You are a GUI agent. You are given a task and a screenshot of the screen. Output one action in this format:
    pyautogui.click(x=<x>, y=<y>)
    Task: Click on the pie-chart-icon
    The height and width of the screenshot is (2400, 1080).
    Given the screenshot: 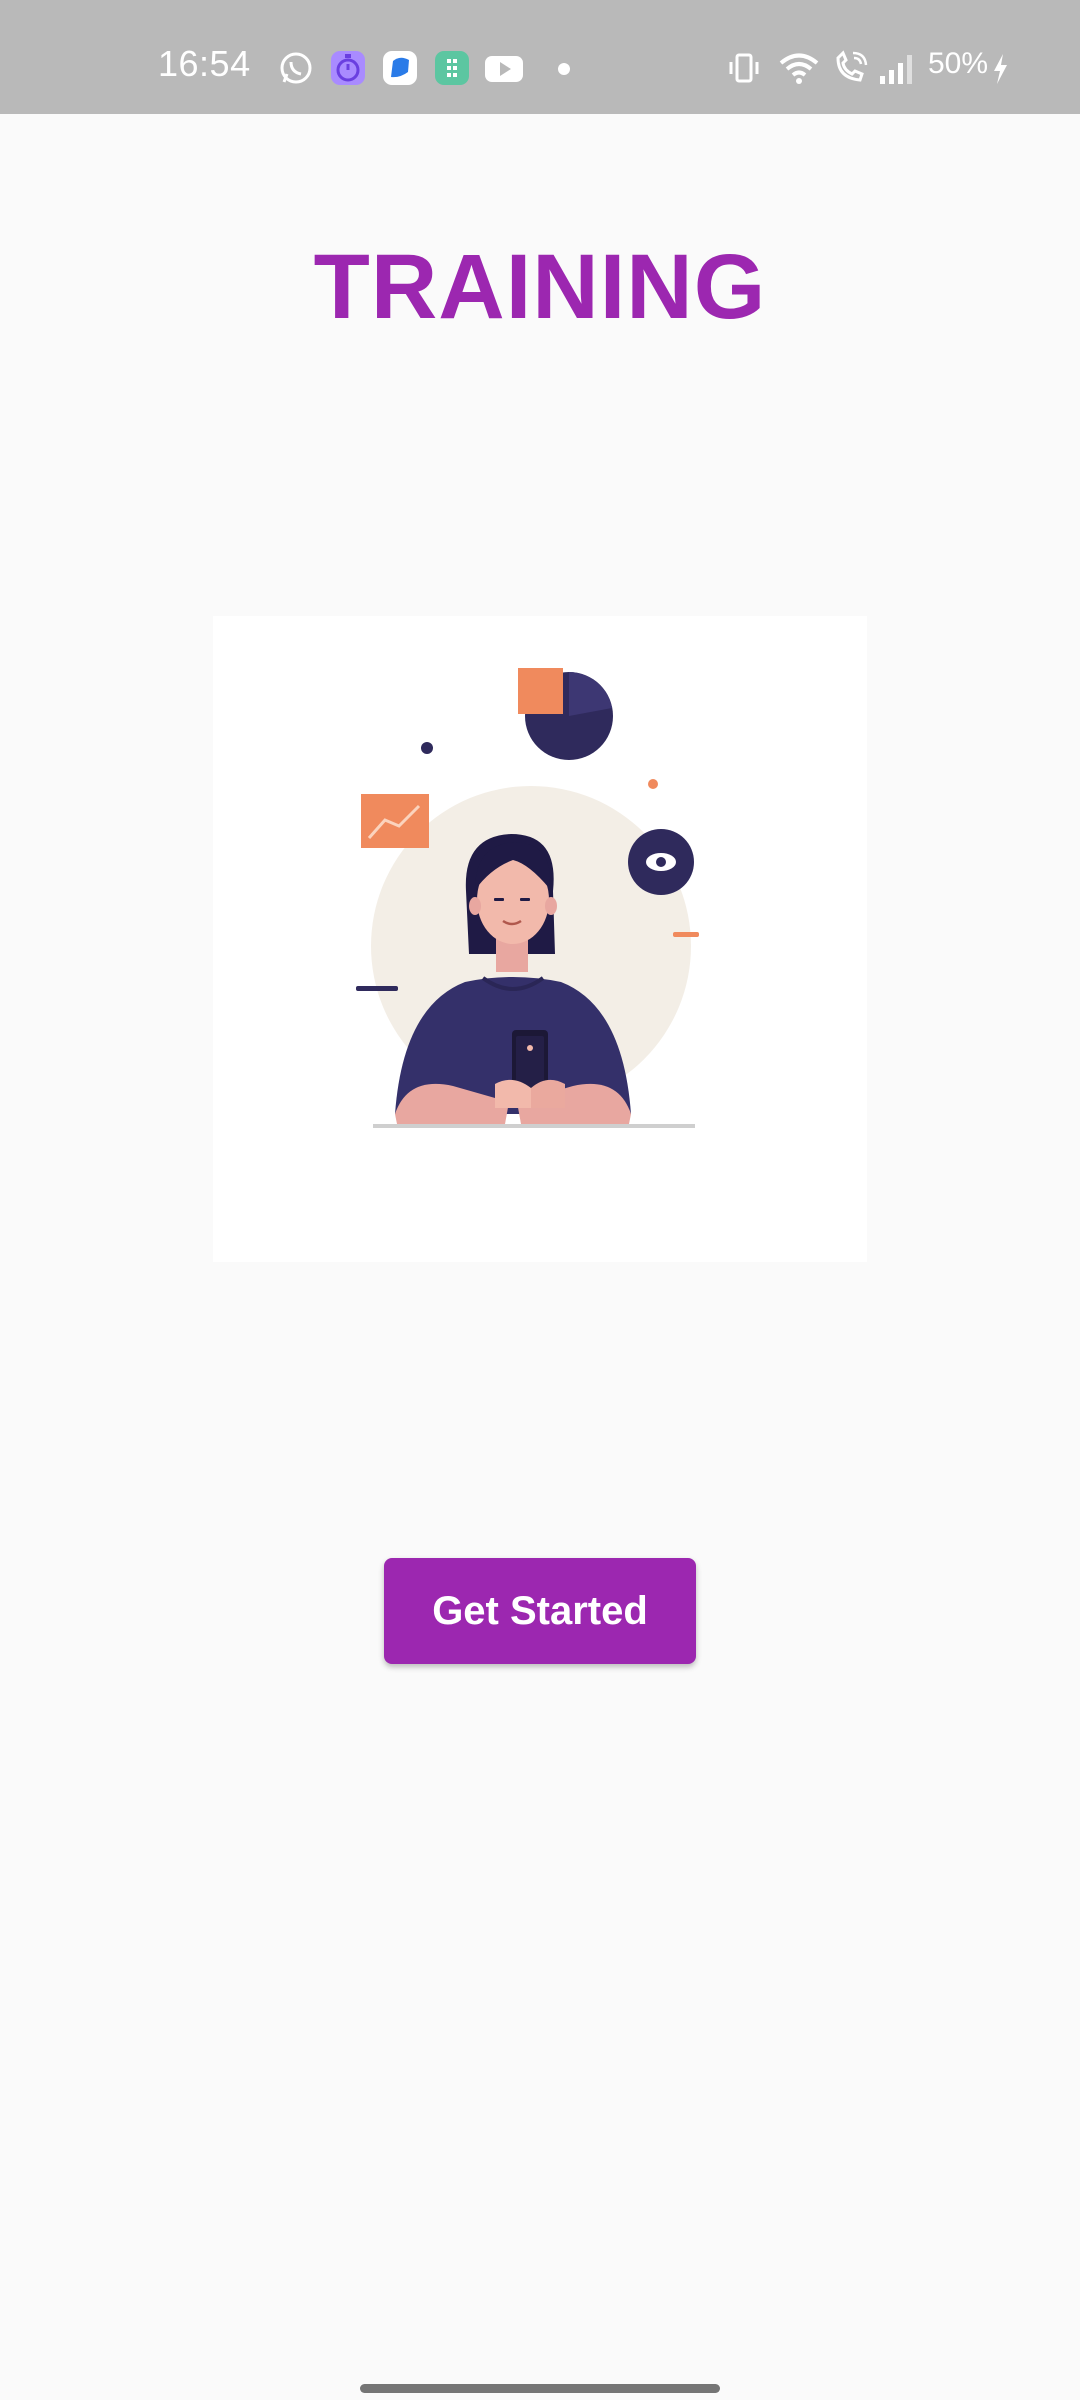 What is the action you would take?
    pyautogui.click(x=565, y=714)
    